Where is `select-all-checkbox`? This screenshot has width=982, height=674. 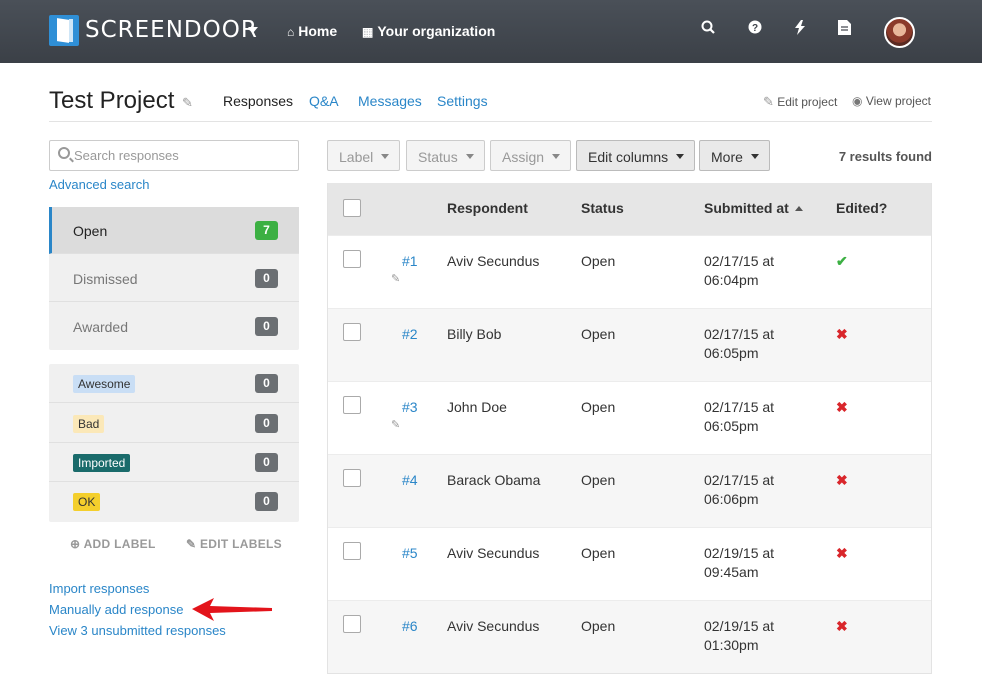 select-all-checkbox is located at coordinates (352, 208).